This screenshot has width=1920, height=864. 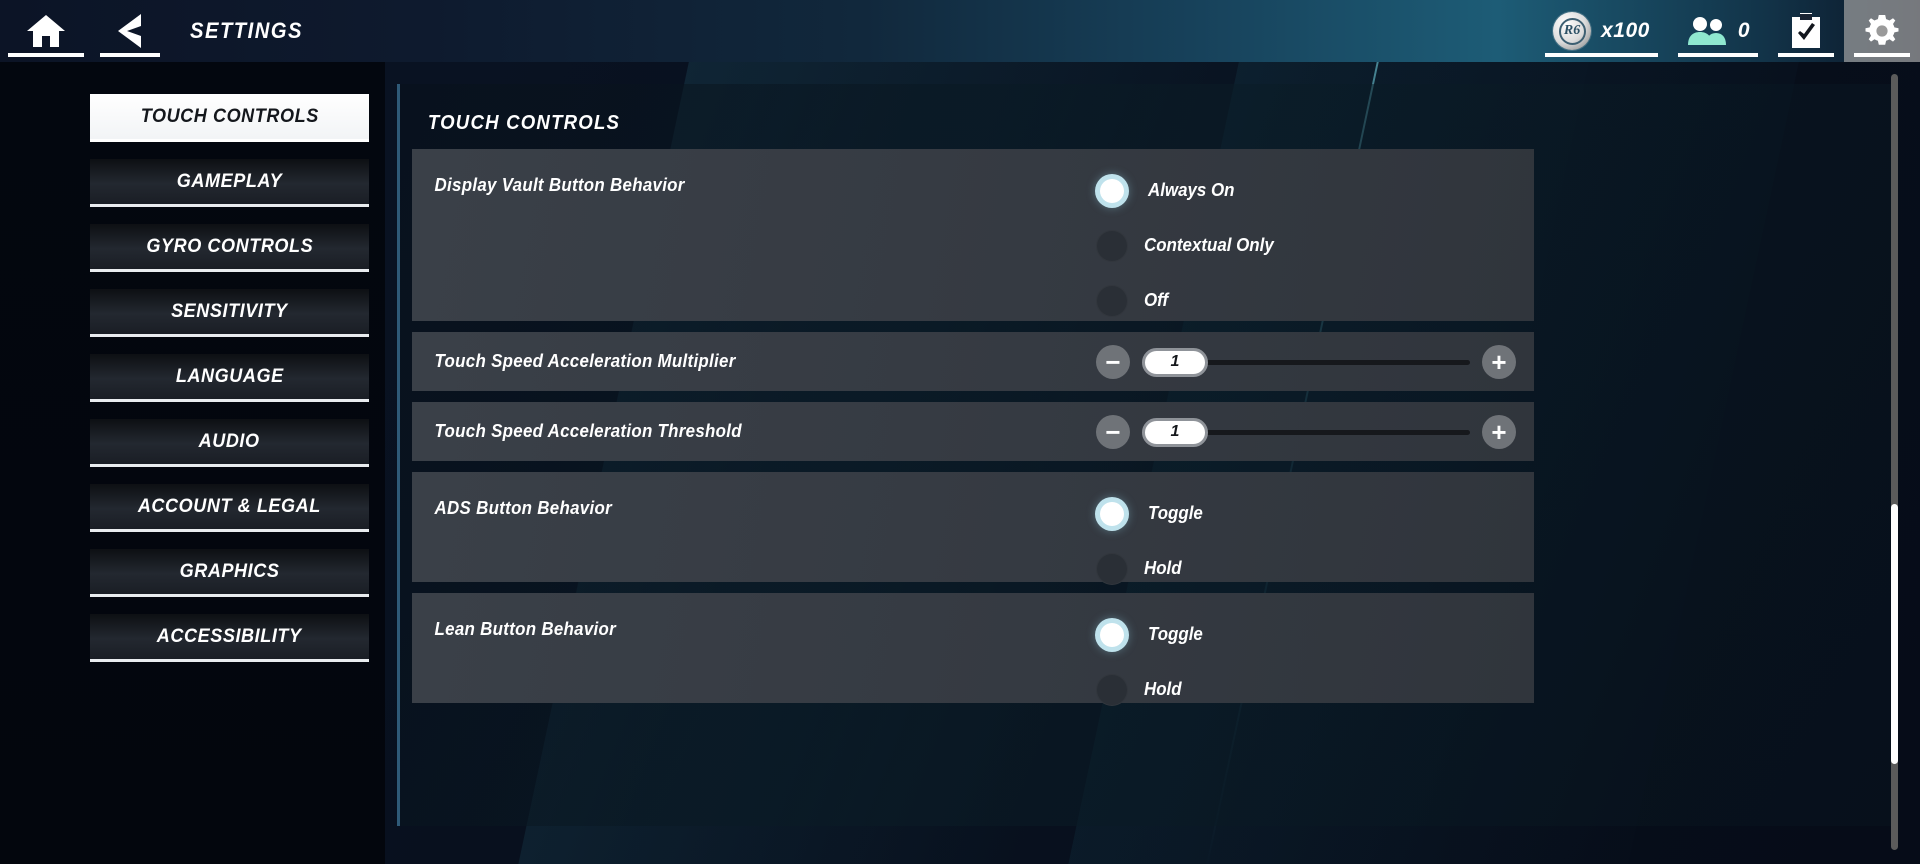 What do you see at coordinates (1717, 55) in the screenshot?
I see `friends-underline` at bounding box center [1717, 55].